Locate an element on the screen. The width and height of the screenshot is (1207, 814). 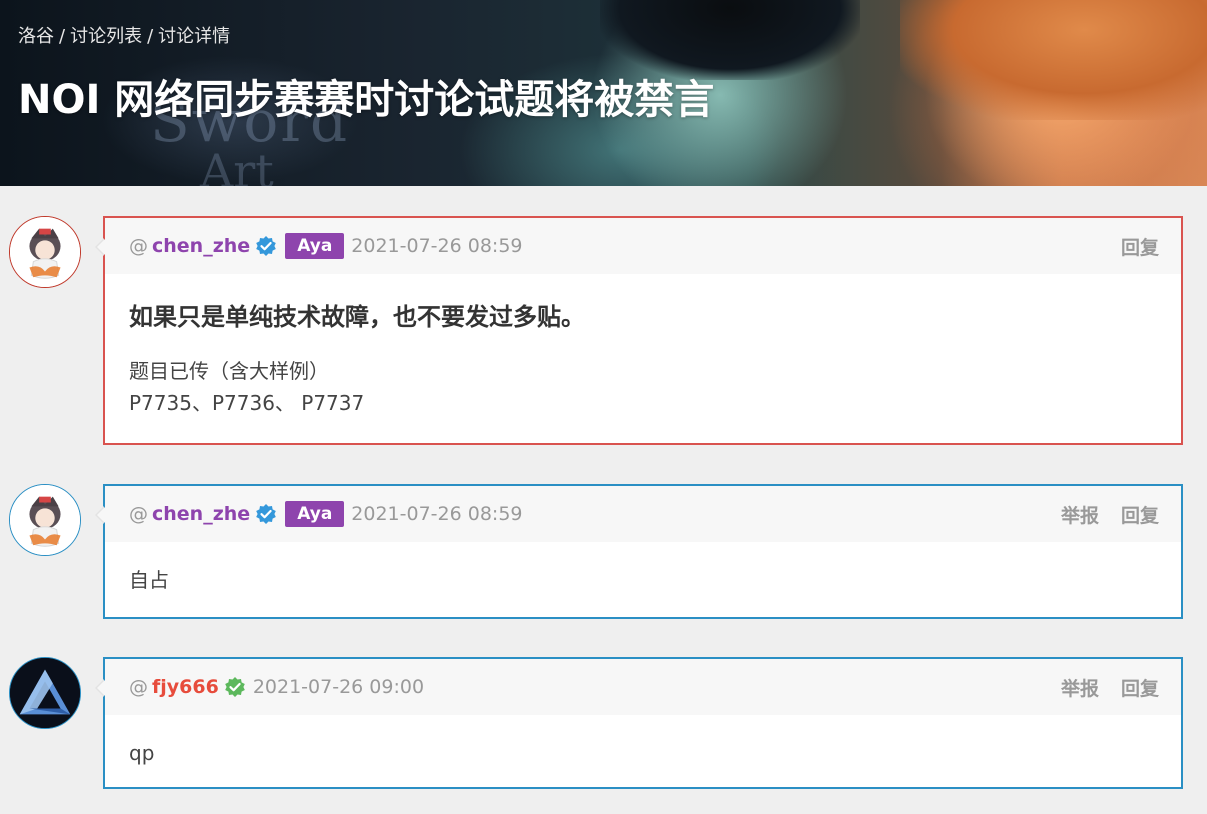
breadcrumb-current: 讨论详情 is located at coordinates (194, 36).